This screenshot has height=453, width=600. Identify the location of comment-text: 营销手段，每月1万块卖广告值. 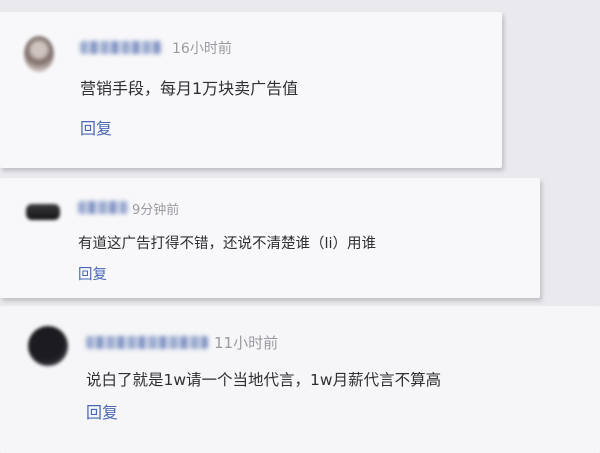
(189, 88).